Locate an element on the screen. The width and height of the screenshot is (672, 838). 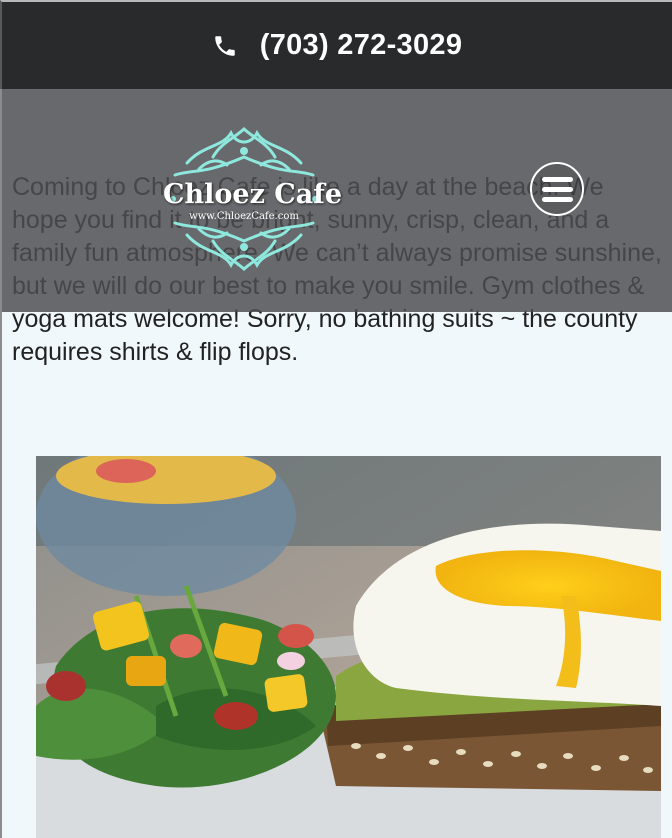
phone-icon is located at coordinates (225, 46).